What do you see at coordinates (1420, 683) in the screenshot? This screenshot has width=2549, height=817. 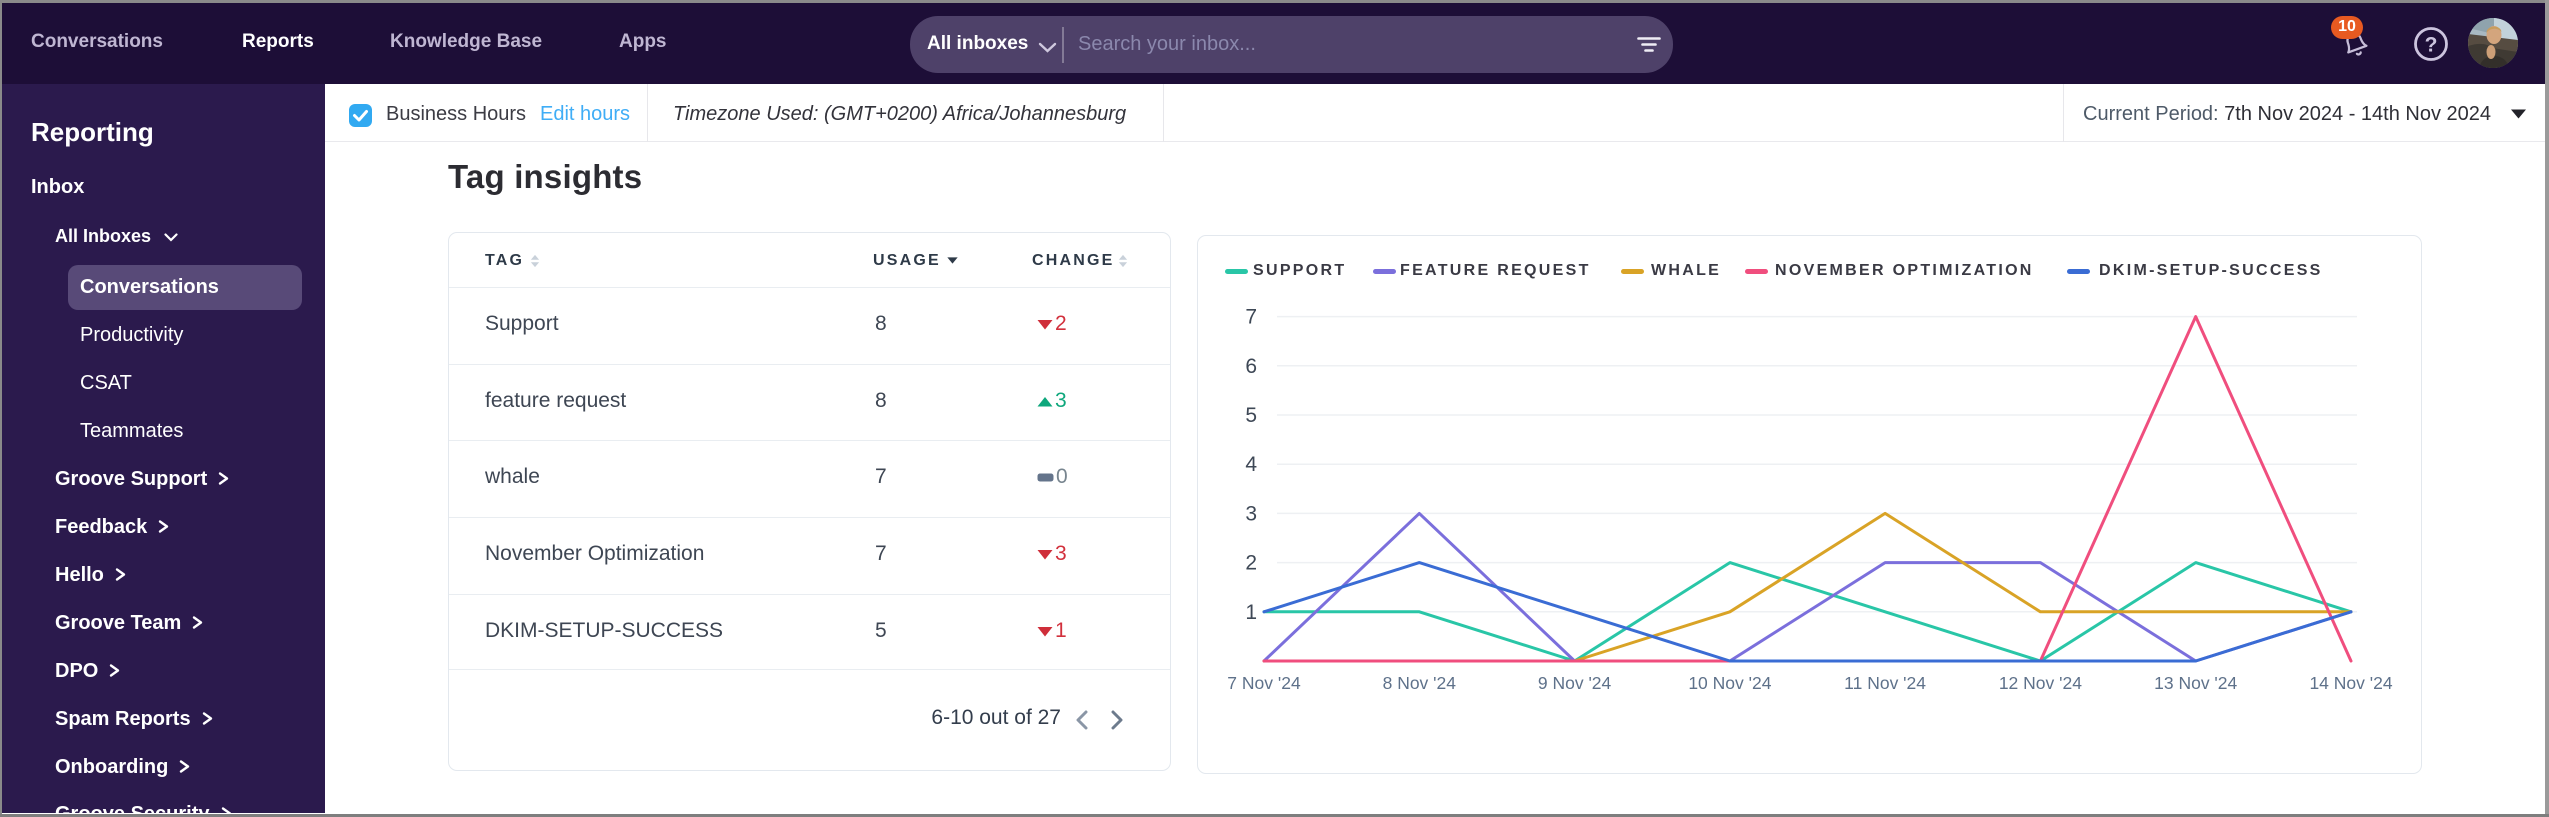 I see `svg-text: 8 Nov '24` at bounding box center [1420, 683].